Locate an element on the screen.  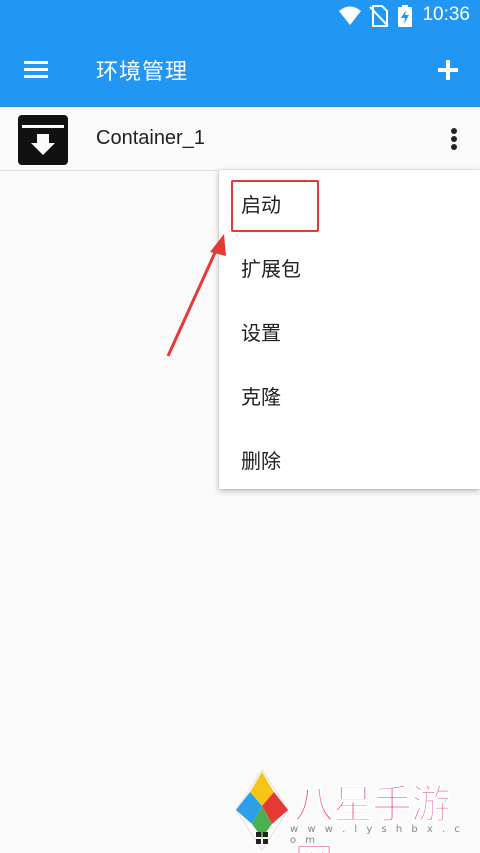
plus-icon is located at coordinates (448, 70).